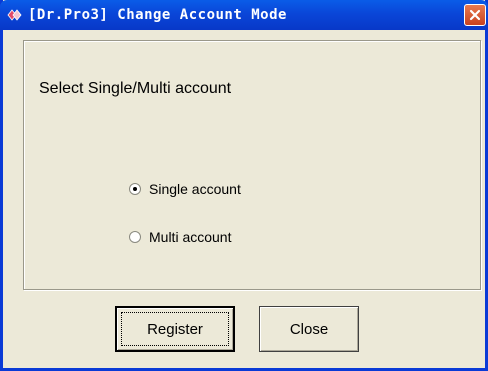  I want to click on register-button: Register, so click(175, 329).